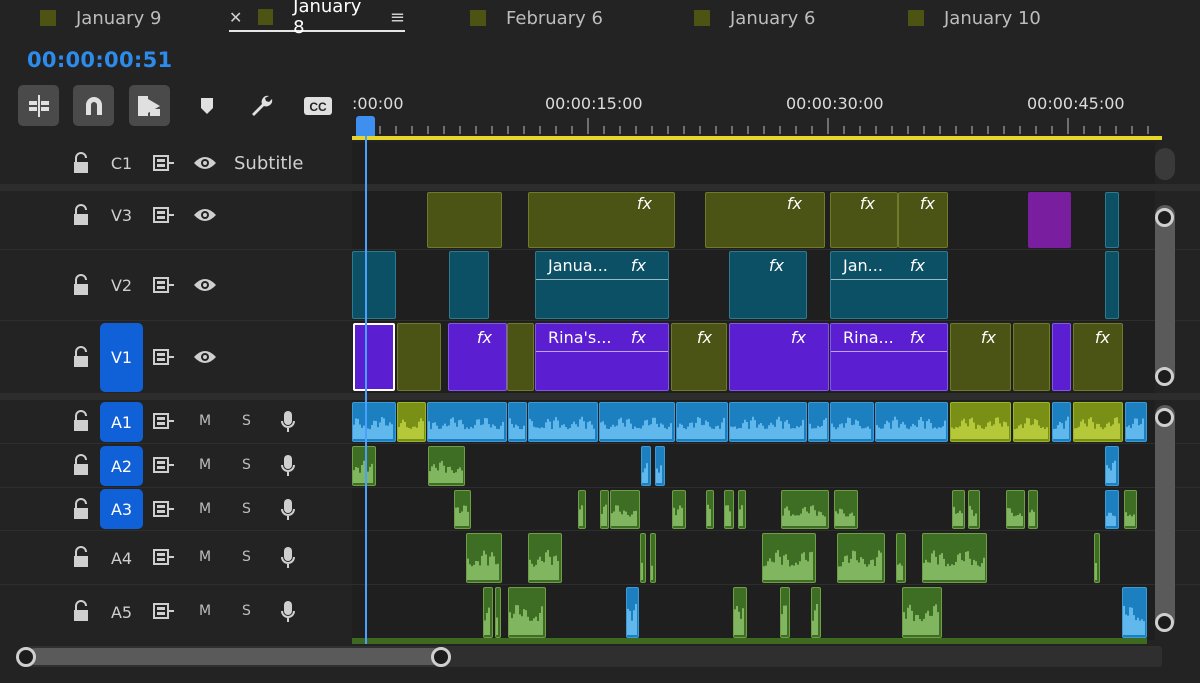 Image resolution: width=1200 pixels, height=683 pixels. I want to click on zoom-knob-right, so click(441, 657).